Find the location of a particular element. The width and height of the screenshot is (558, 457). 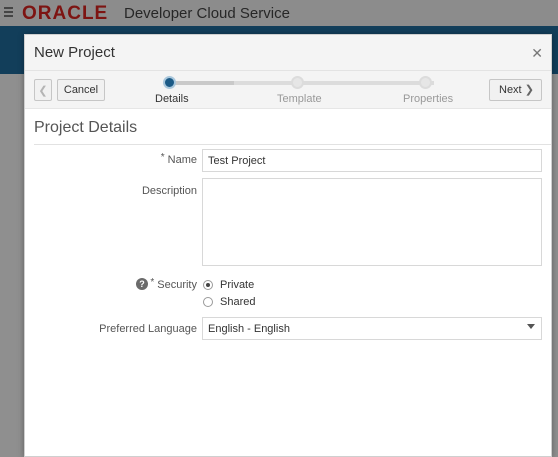

name-label: * Name is located at coordinates (161, 159).